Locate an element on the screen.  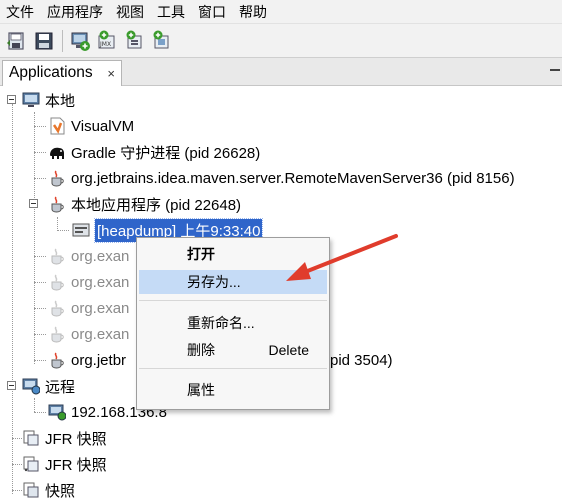
tree-node-jfr-2: JFR 快照 is located at coordinates (64, 464).